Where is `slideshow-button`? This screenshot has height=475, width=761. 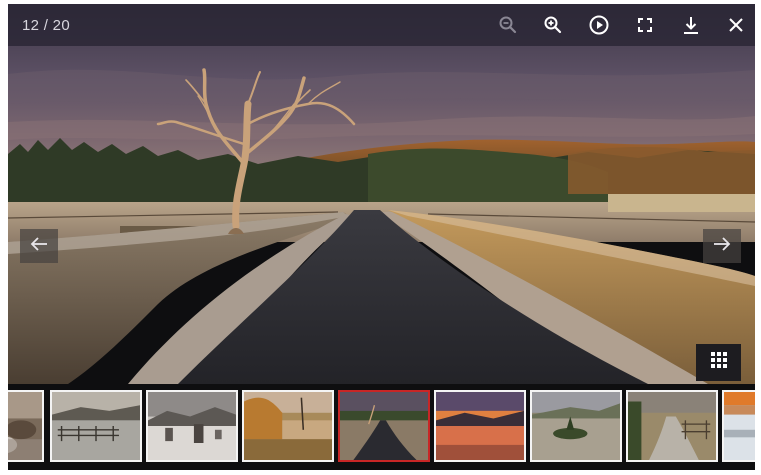
slideshow-button is located at coordinates (599, 25).